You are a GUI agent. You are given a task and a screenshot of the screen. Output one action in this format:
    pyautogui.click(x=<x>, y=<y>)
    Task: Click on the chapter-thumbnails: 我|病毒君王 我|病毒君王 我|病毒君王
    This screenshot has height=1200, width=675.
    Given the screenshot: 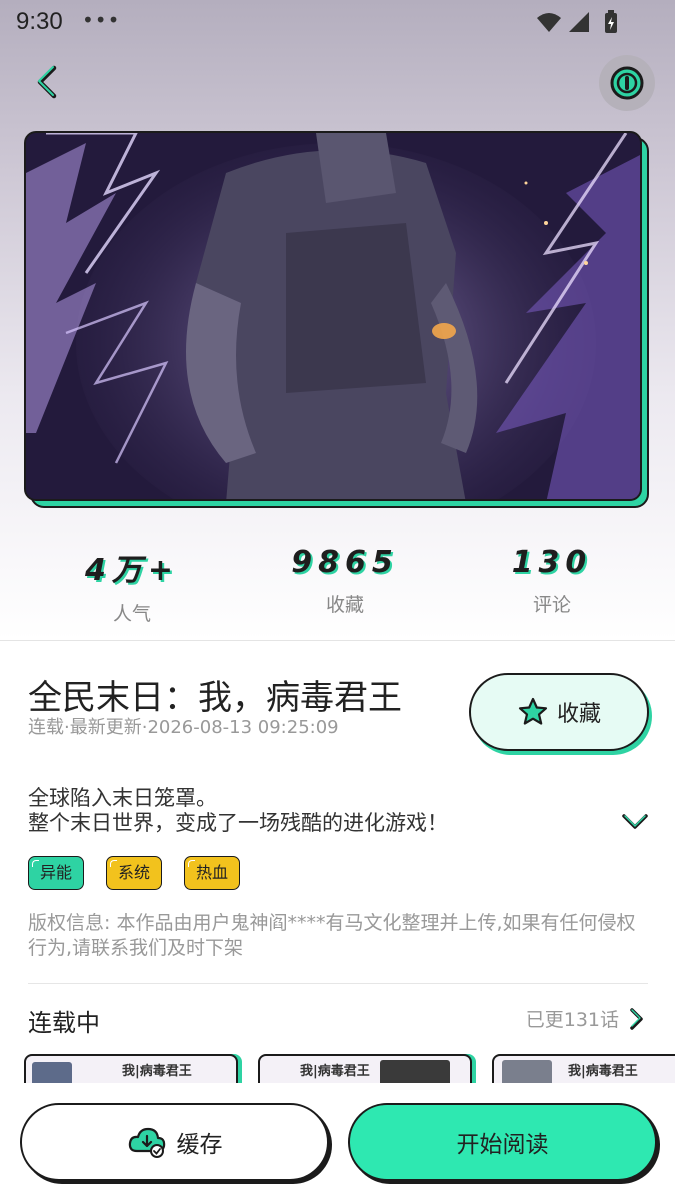 What is the action you would take?
    pyautogui.click(x=349, y=1069)
    